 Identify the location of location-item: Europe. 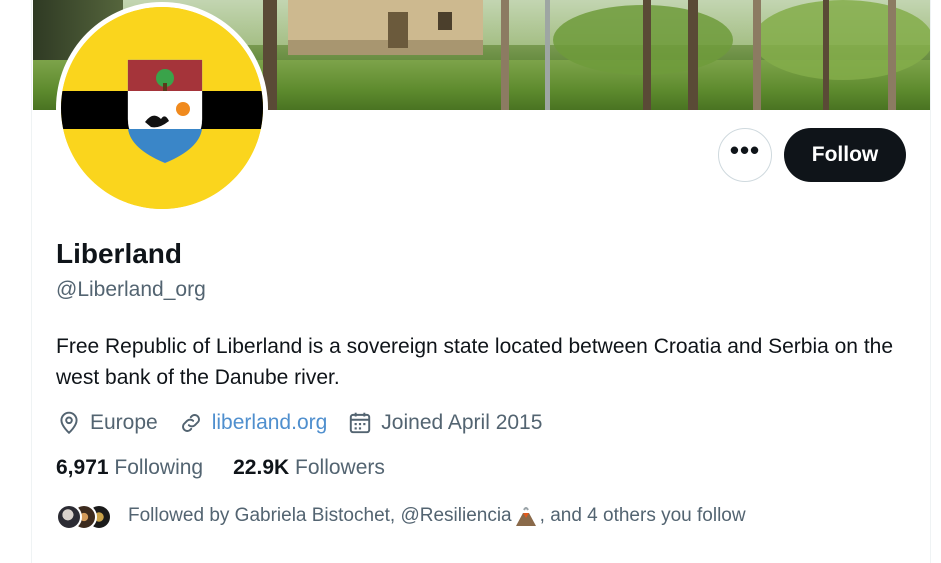
(107, 423).